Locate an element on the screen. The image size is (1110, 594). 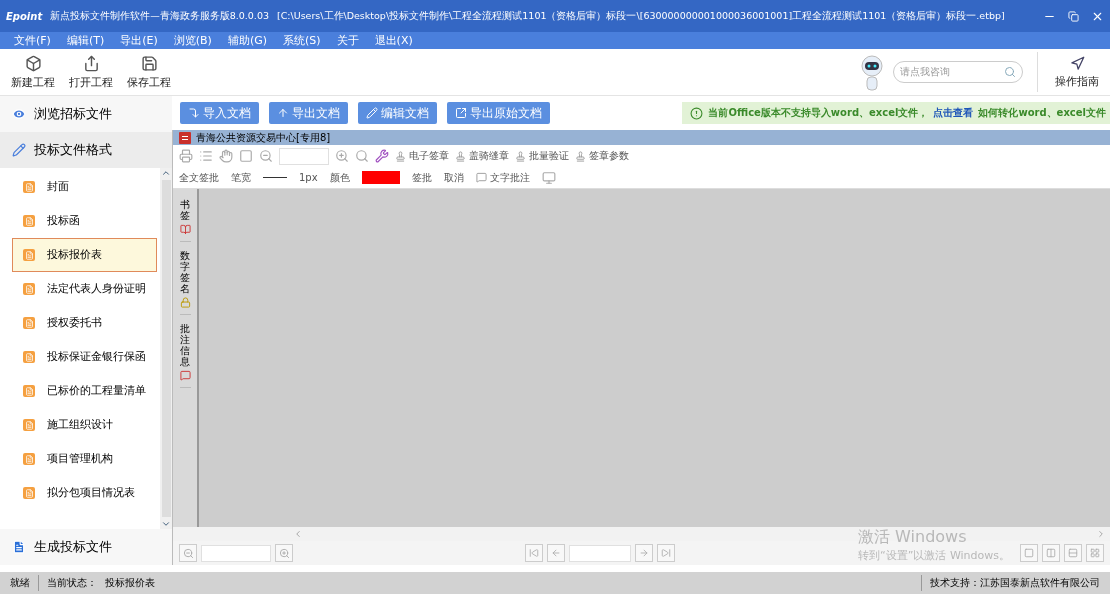
status-text: 就绪 is located at coordinates (20, 583).